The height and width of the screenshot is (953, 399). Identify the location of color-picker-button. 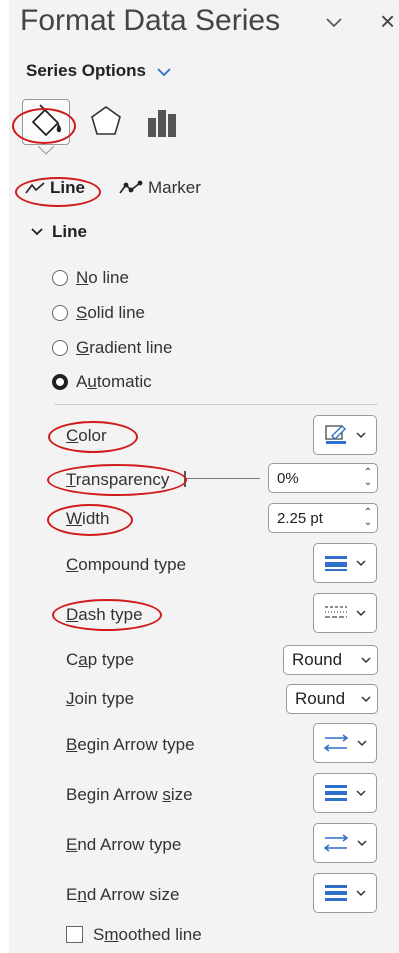
(345, 435).